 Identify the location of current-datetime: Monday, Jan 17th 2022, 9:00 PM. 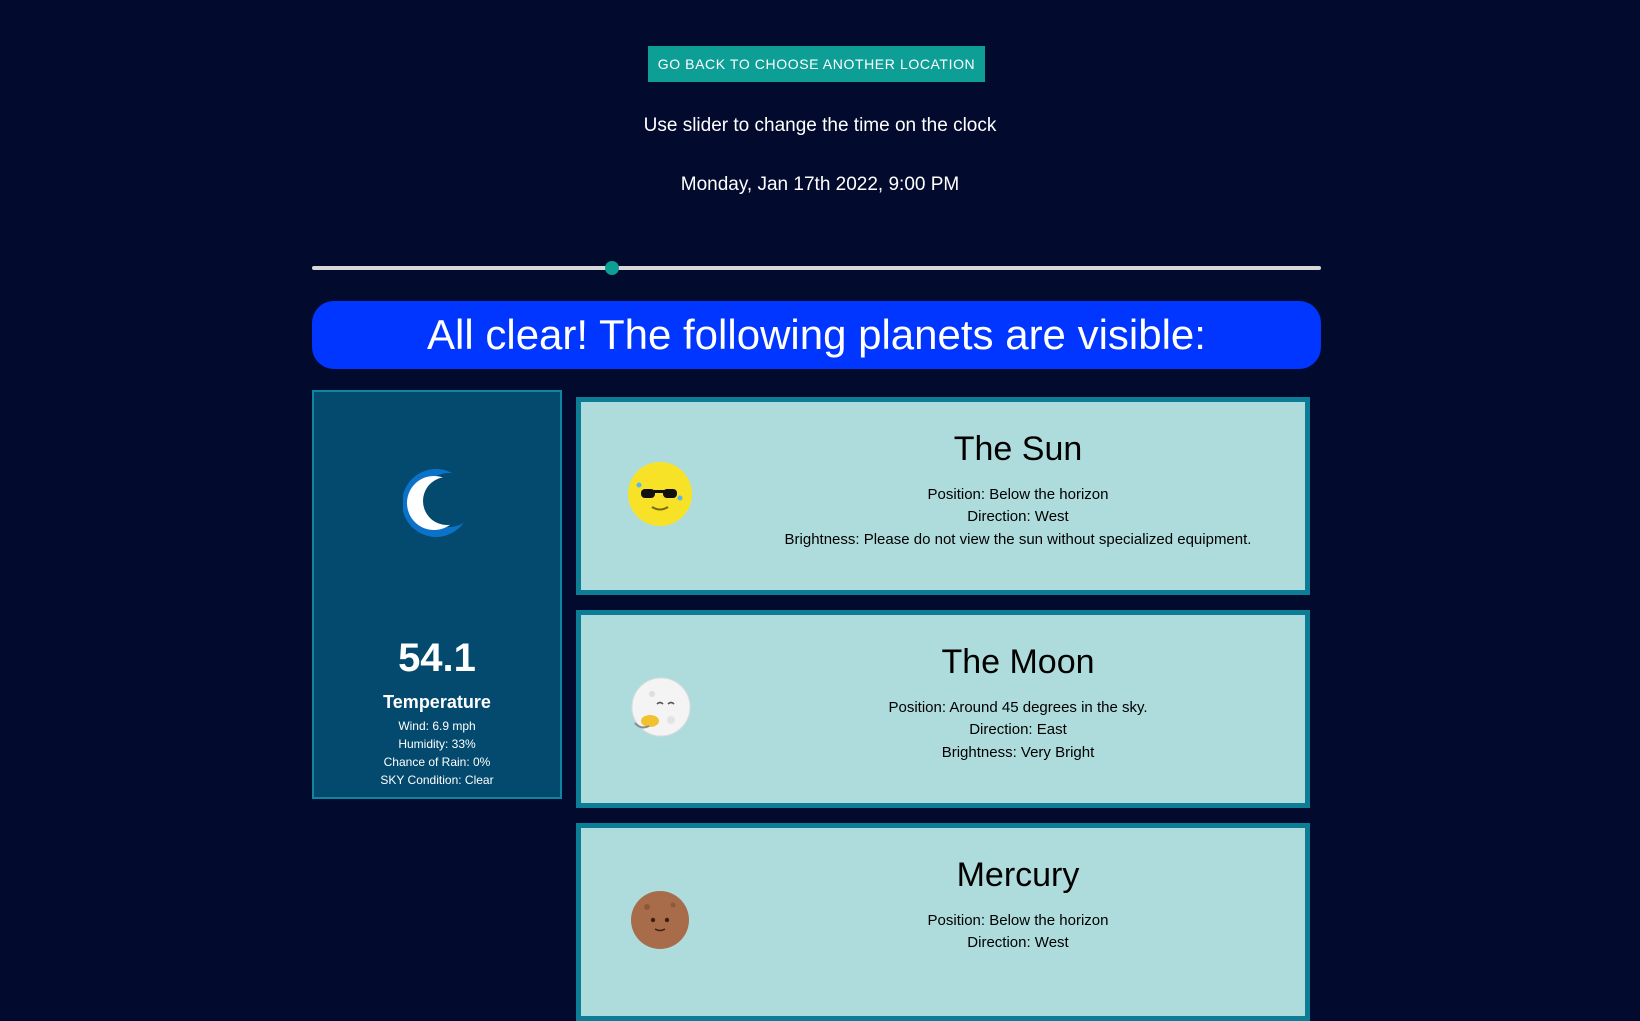
(820, 184).